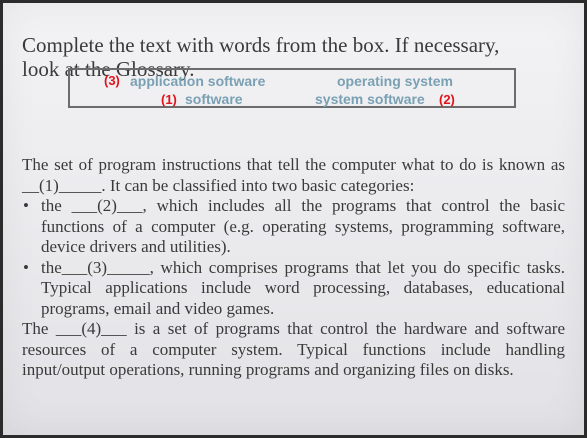 Image resolution: width=587 pixels, height=438 pixels. What do you see at coordinates (214, 99) in the screenshot?
I see `word-software: software` at bounding box center [214, 99].